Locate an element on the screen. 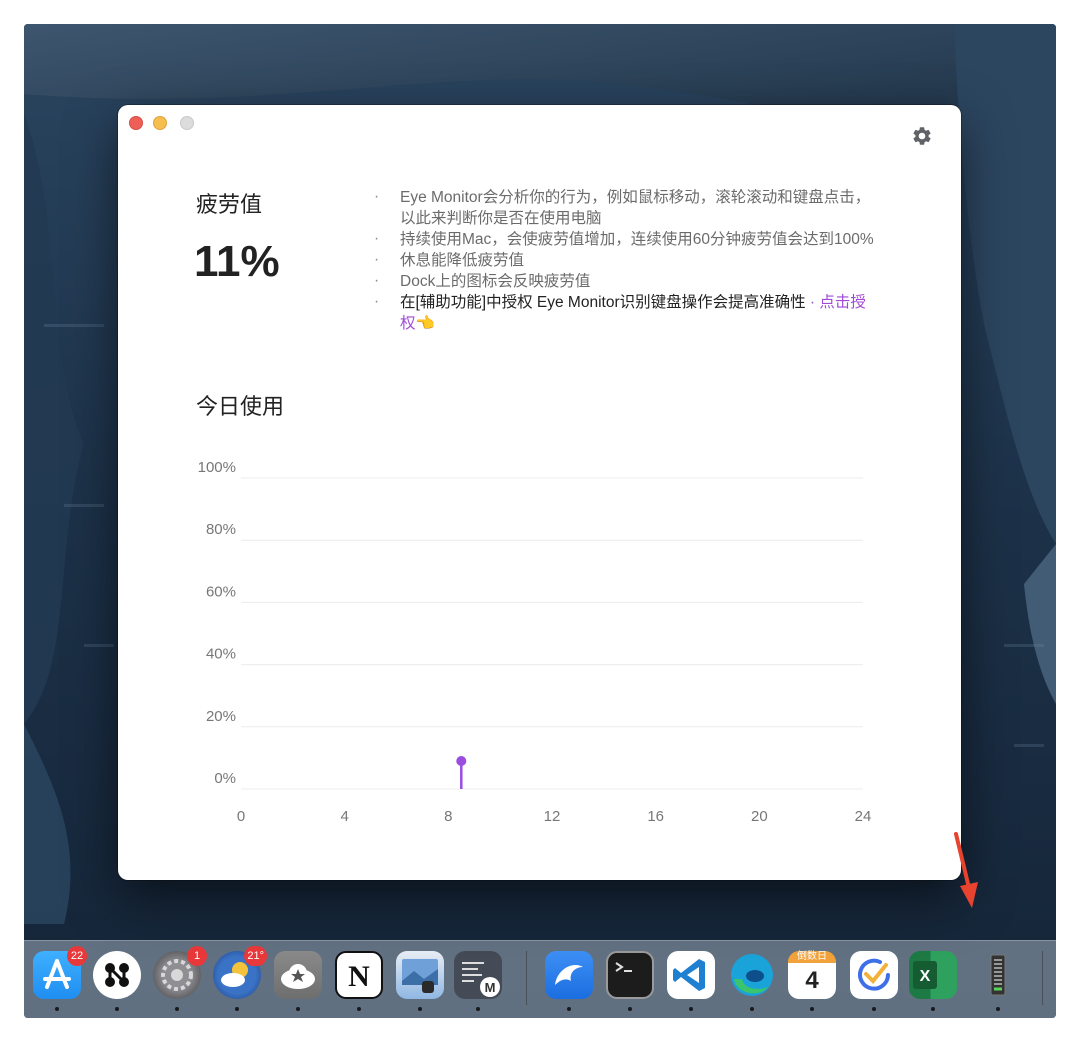  svg-text: N is located at coordinates (359, 976).